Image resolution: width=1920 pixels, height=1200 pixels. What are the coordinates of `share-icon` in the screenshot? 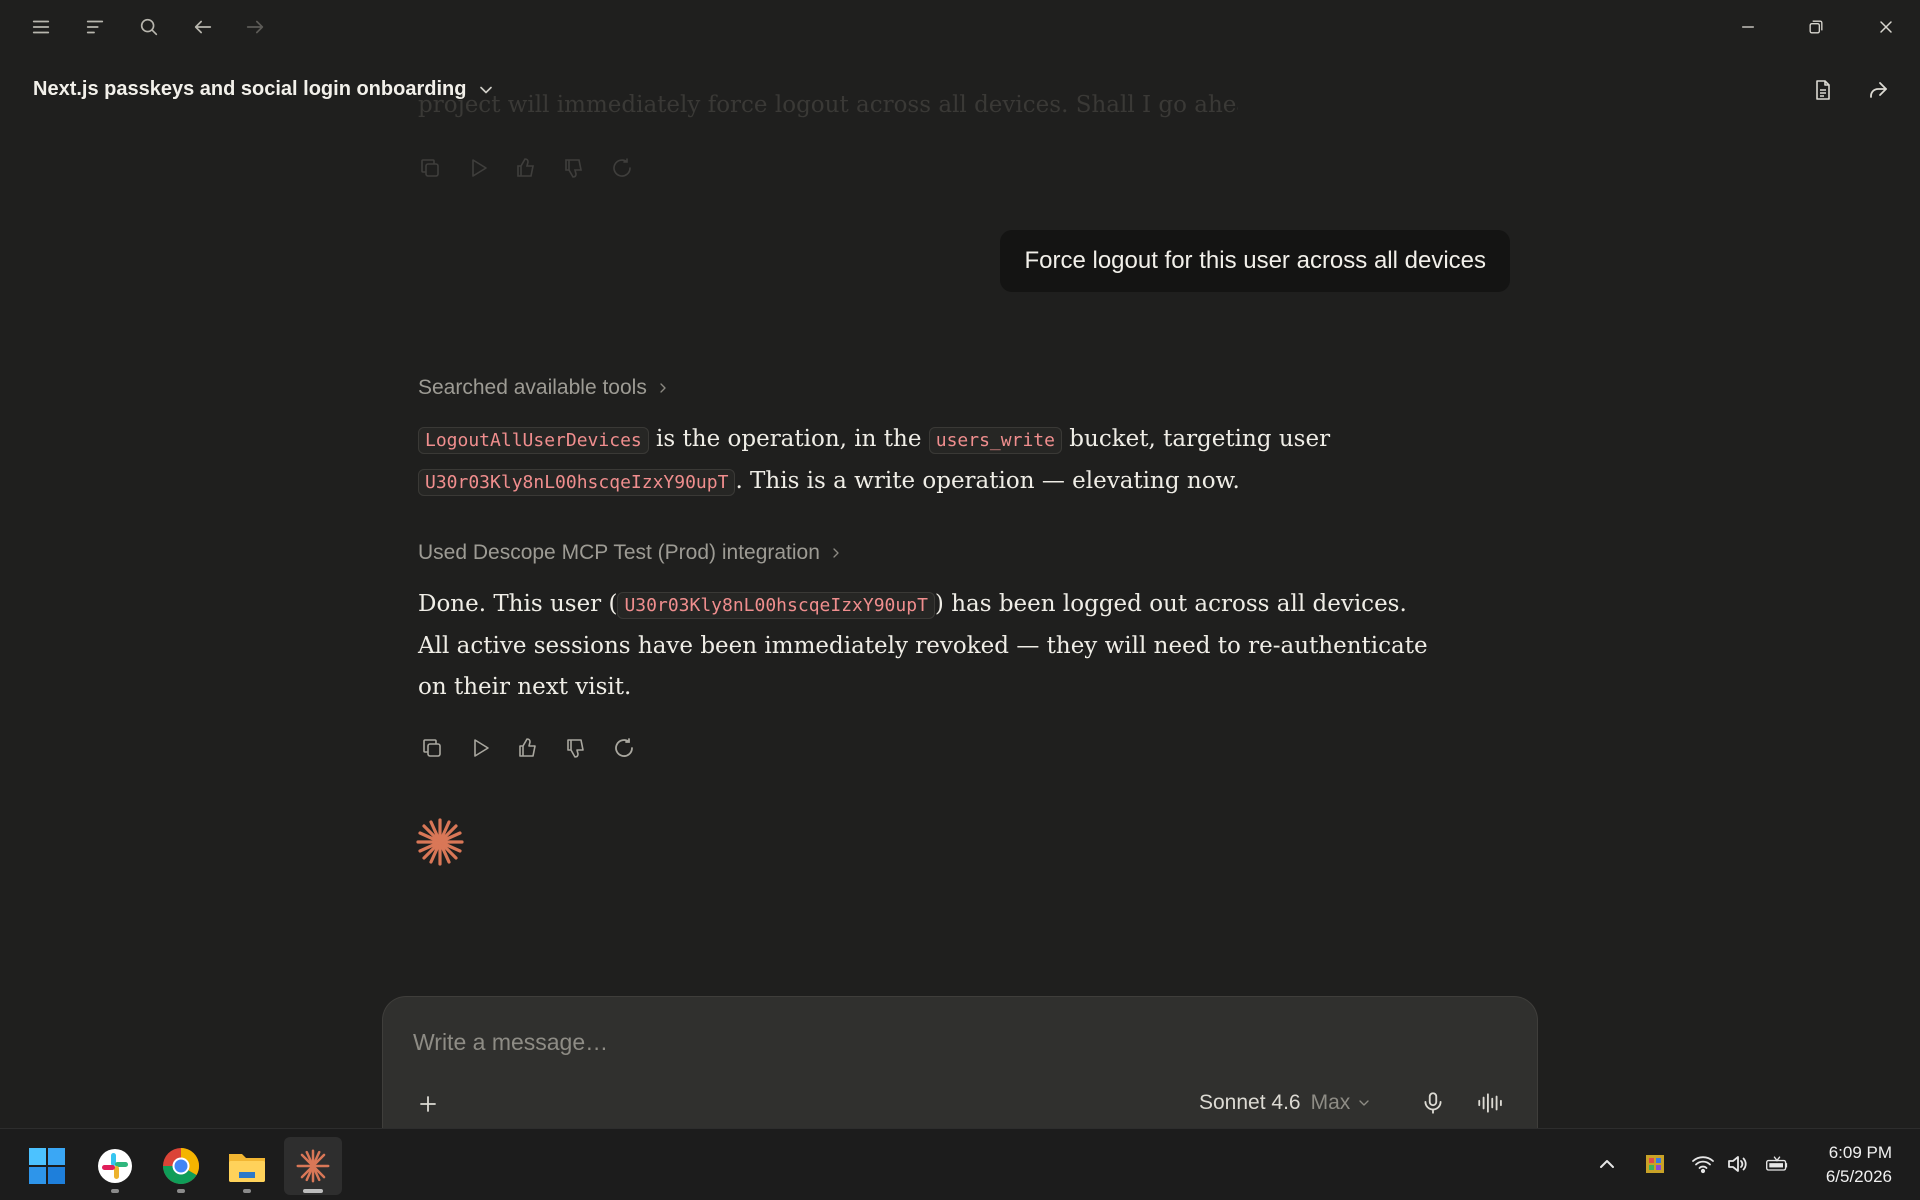 It's located at (1878, 90).